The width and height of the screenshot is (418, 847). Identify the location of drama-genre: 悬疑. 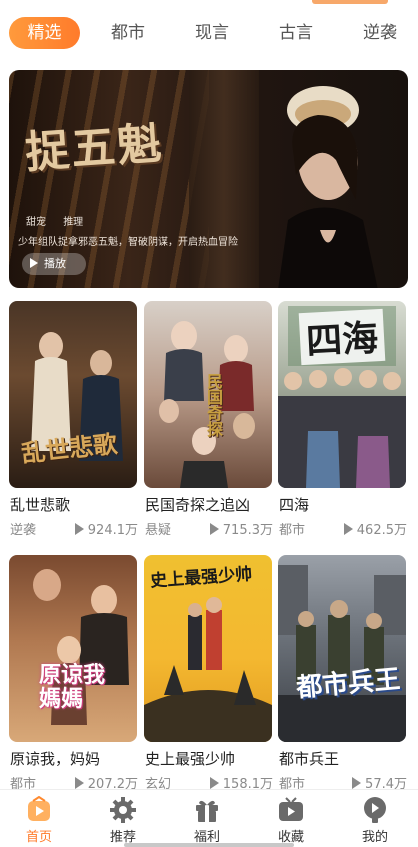
(158, 530).